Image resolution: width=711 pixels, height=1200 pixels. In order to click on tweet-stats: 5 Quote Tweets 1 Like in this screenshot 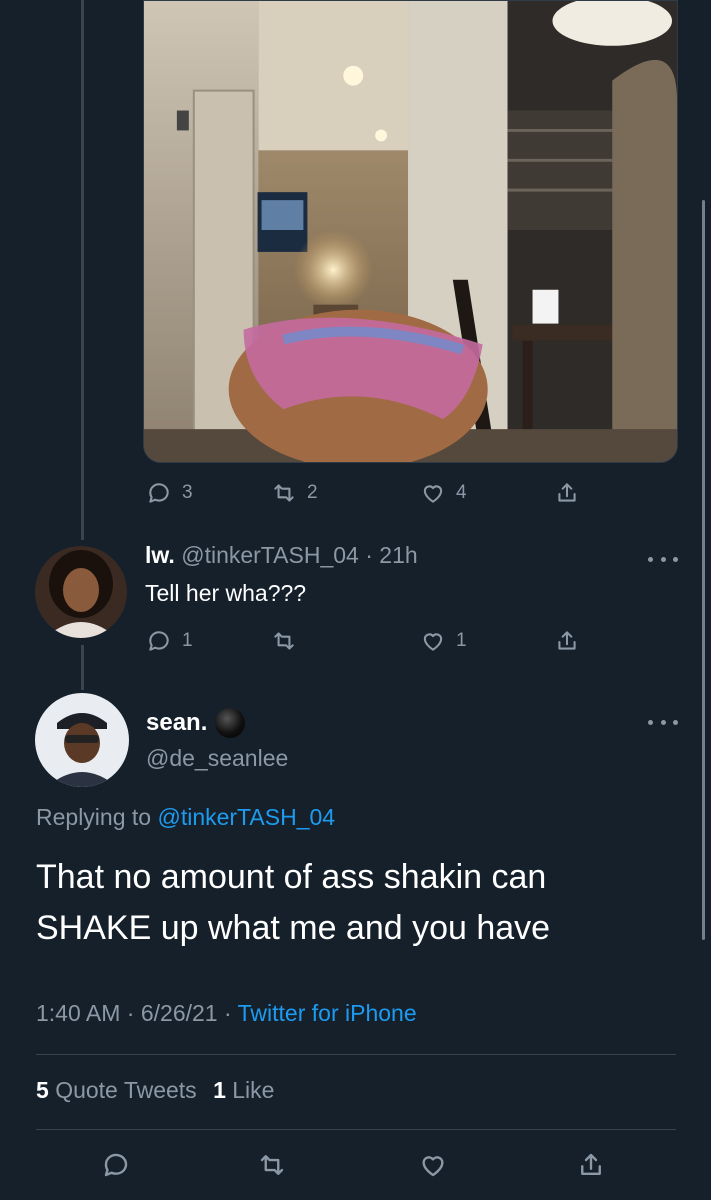, I will do `click(160, 1090)`.